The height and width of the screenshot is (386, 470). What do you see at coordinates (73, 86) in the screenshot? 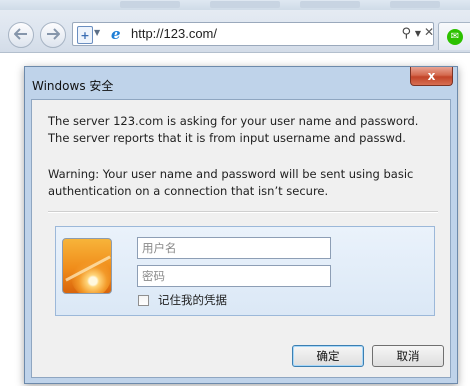
I see `dialog-title: Windows 安全` at bounding box center [73, 86].